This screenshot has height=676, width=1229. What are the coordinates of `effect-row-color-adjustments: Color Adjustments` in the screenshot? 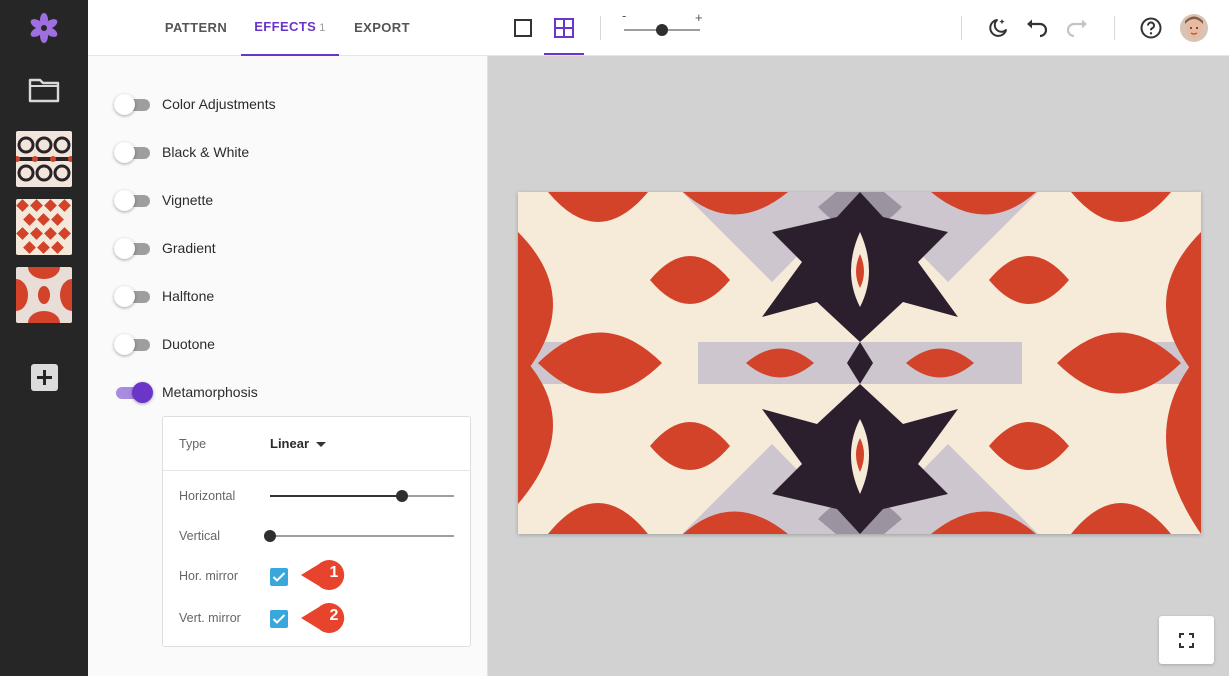 It's located at (195, 104).